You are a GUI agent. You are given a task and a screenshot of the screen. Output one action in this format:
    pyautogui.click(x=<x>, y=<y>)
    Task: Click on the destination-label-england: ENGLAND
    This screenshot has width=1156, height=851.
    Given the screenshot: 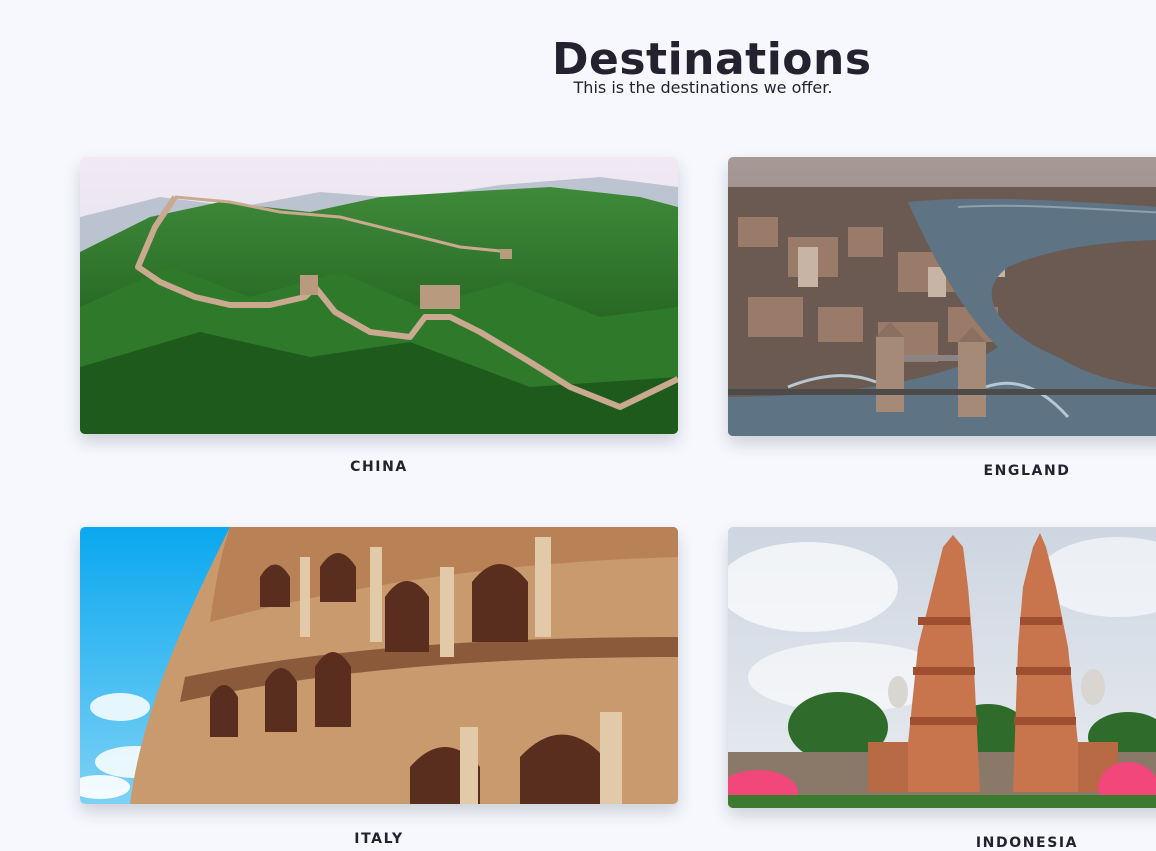 What is the action you would take?
    pyautogui.click(x=1027, y=471)
    